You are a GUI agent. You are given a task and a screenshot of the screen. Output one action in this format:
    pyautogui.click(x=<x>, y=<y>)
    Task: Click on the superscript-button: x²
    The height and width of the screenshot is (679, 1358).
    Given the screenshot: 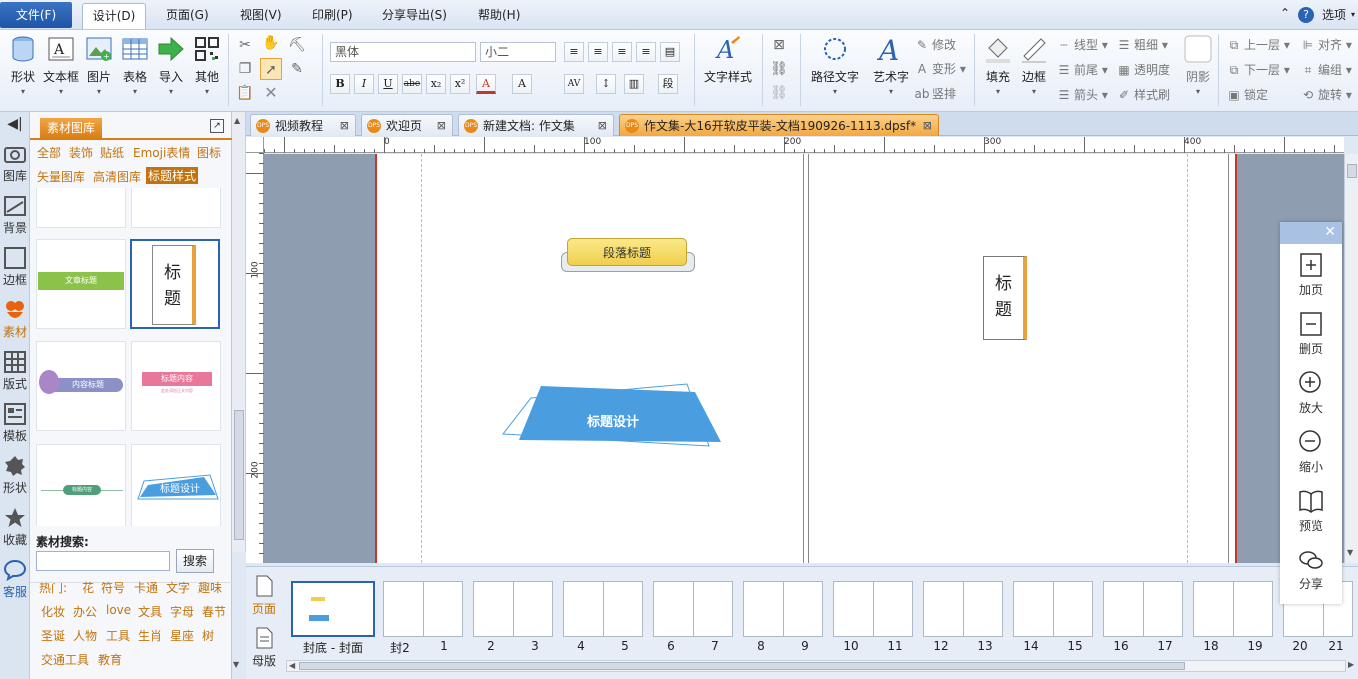 What is the action you would take?
    pyautogui.click(x=460, y=84)
    